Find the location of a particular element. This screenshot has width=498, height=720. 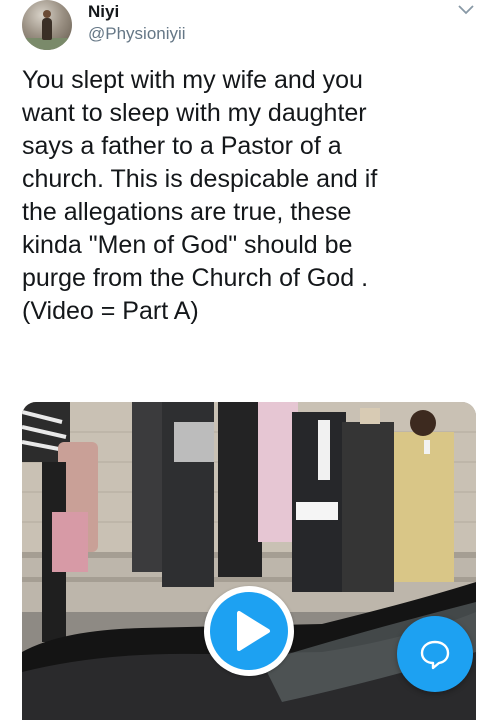

chevron-down-icon is located at coordinates (466, 10).